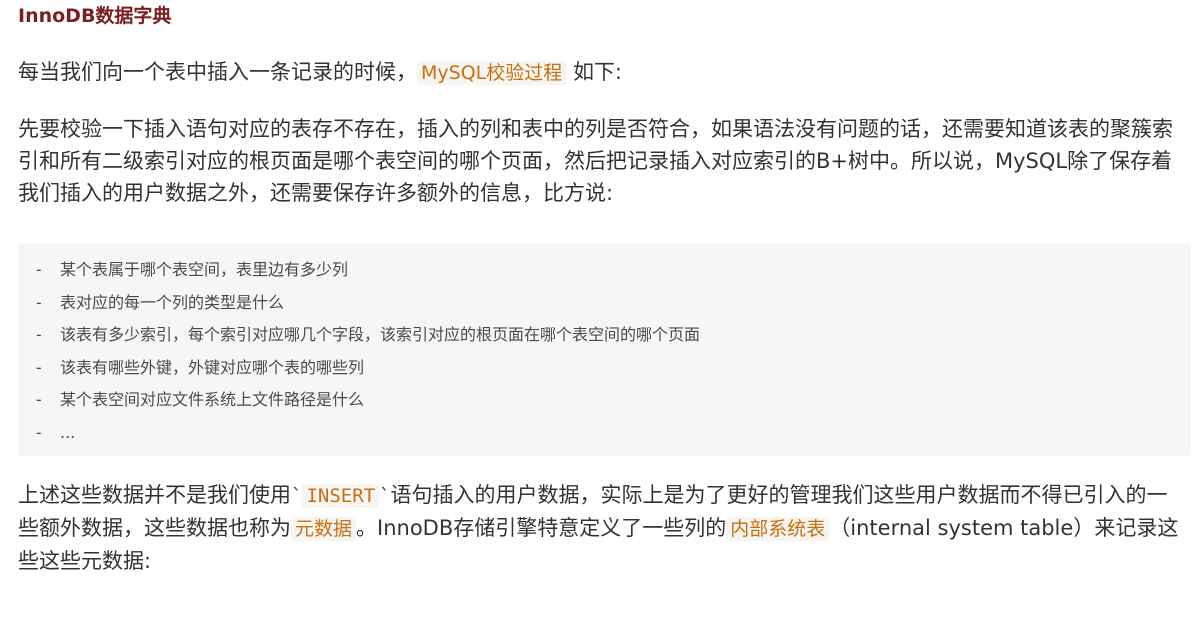 Image resolution: width=1195 pixels, height=619 pixels. Describe the element at coordinates (778, 529) in the screenshot. I see `inline-code-internal-tables: 内部系统表` at that location.